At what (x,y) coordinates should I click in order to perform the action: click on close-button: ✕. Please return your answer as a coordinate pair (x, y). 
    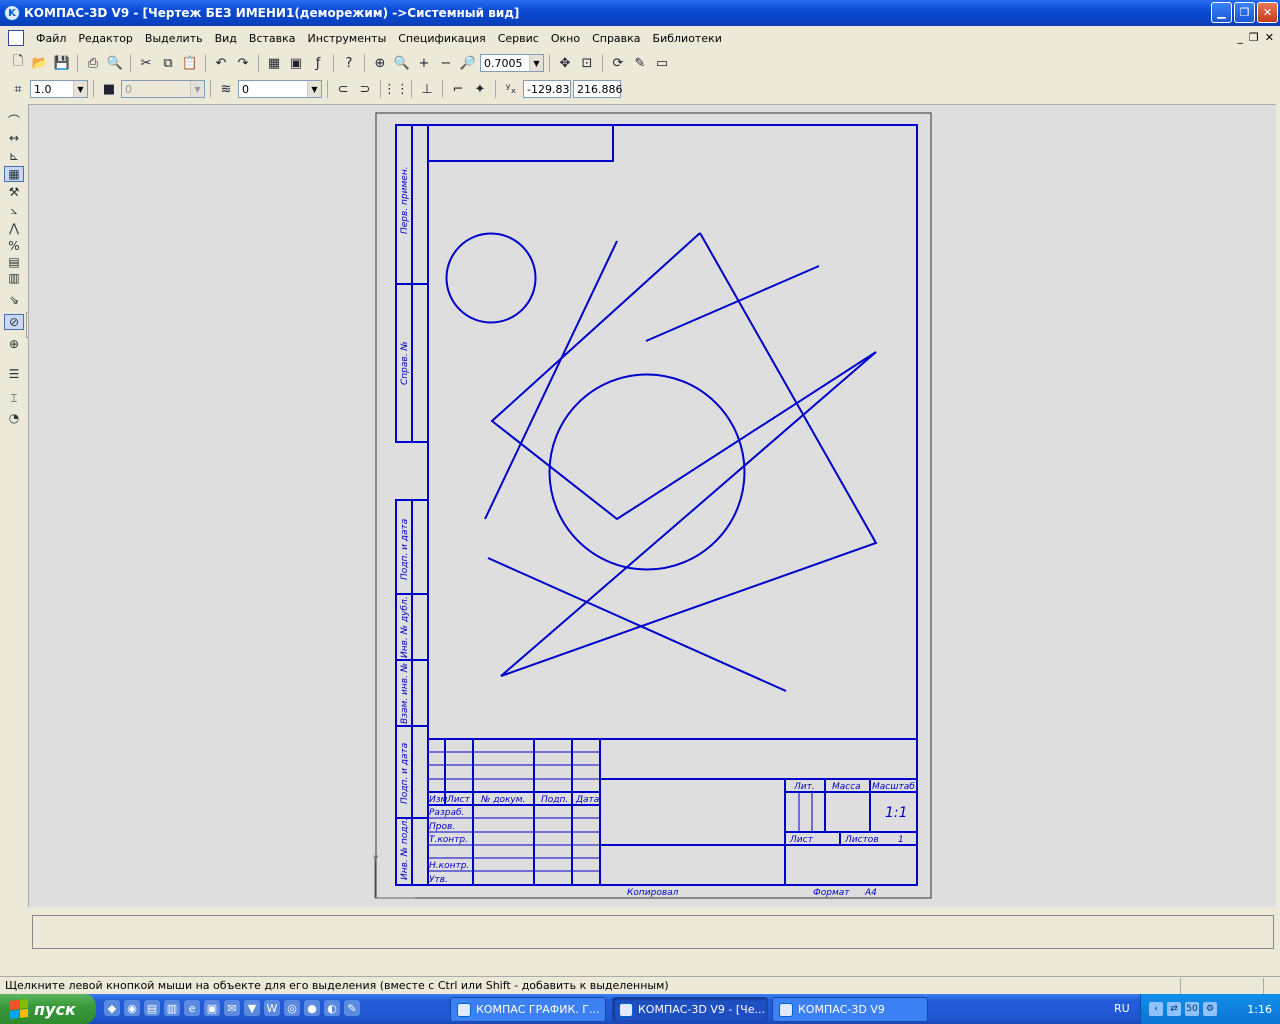
    Looking at the image, I should click on (1267, 12).